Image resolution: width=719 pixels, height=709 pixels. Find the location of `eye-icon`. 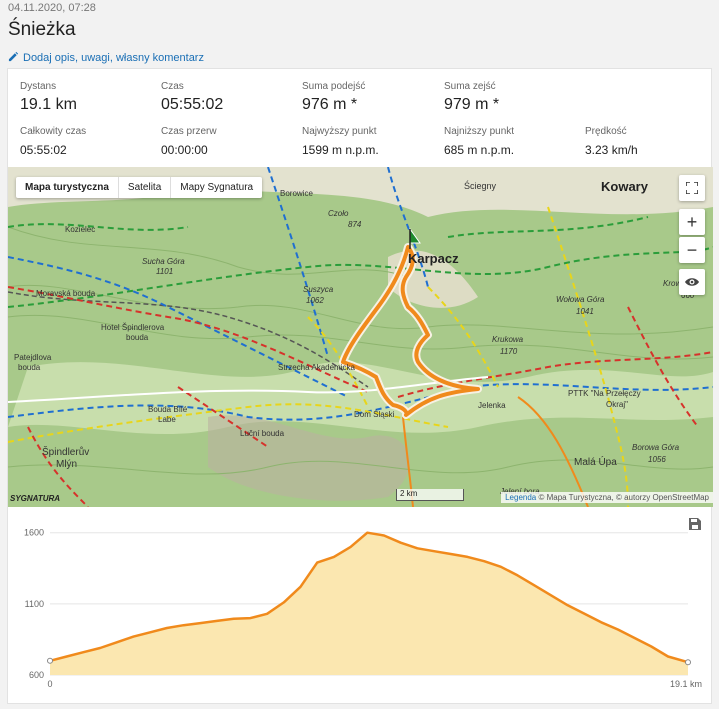

eye-icon is located at coordinates (692, 282).